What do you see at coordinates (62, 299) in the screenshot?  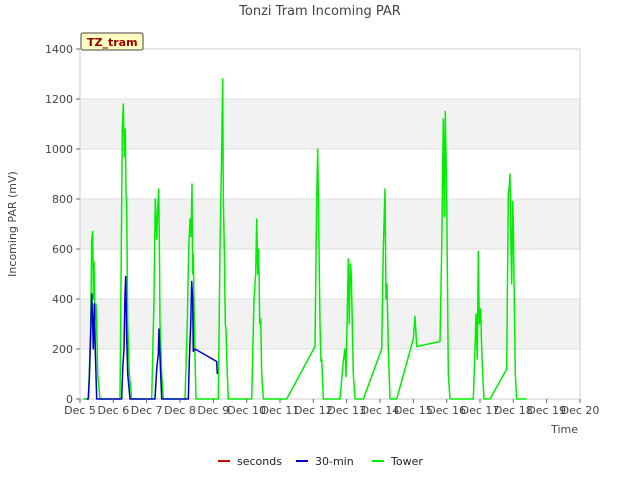 I see `y-tick-label: 400` at bounding box center [62, 299].